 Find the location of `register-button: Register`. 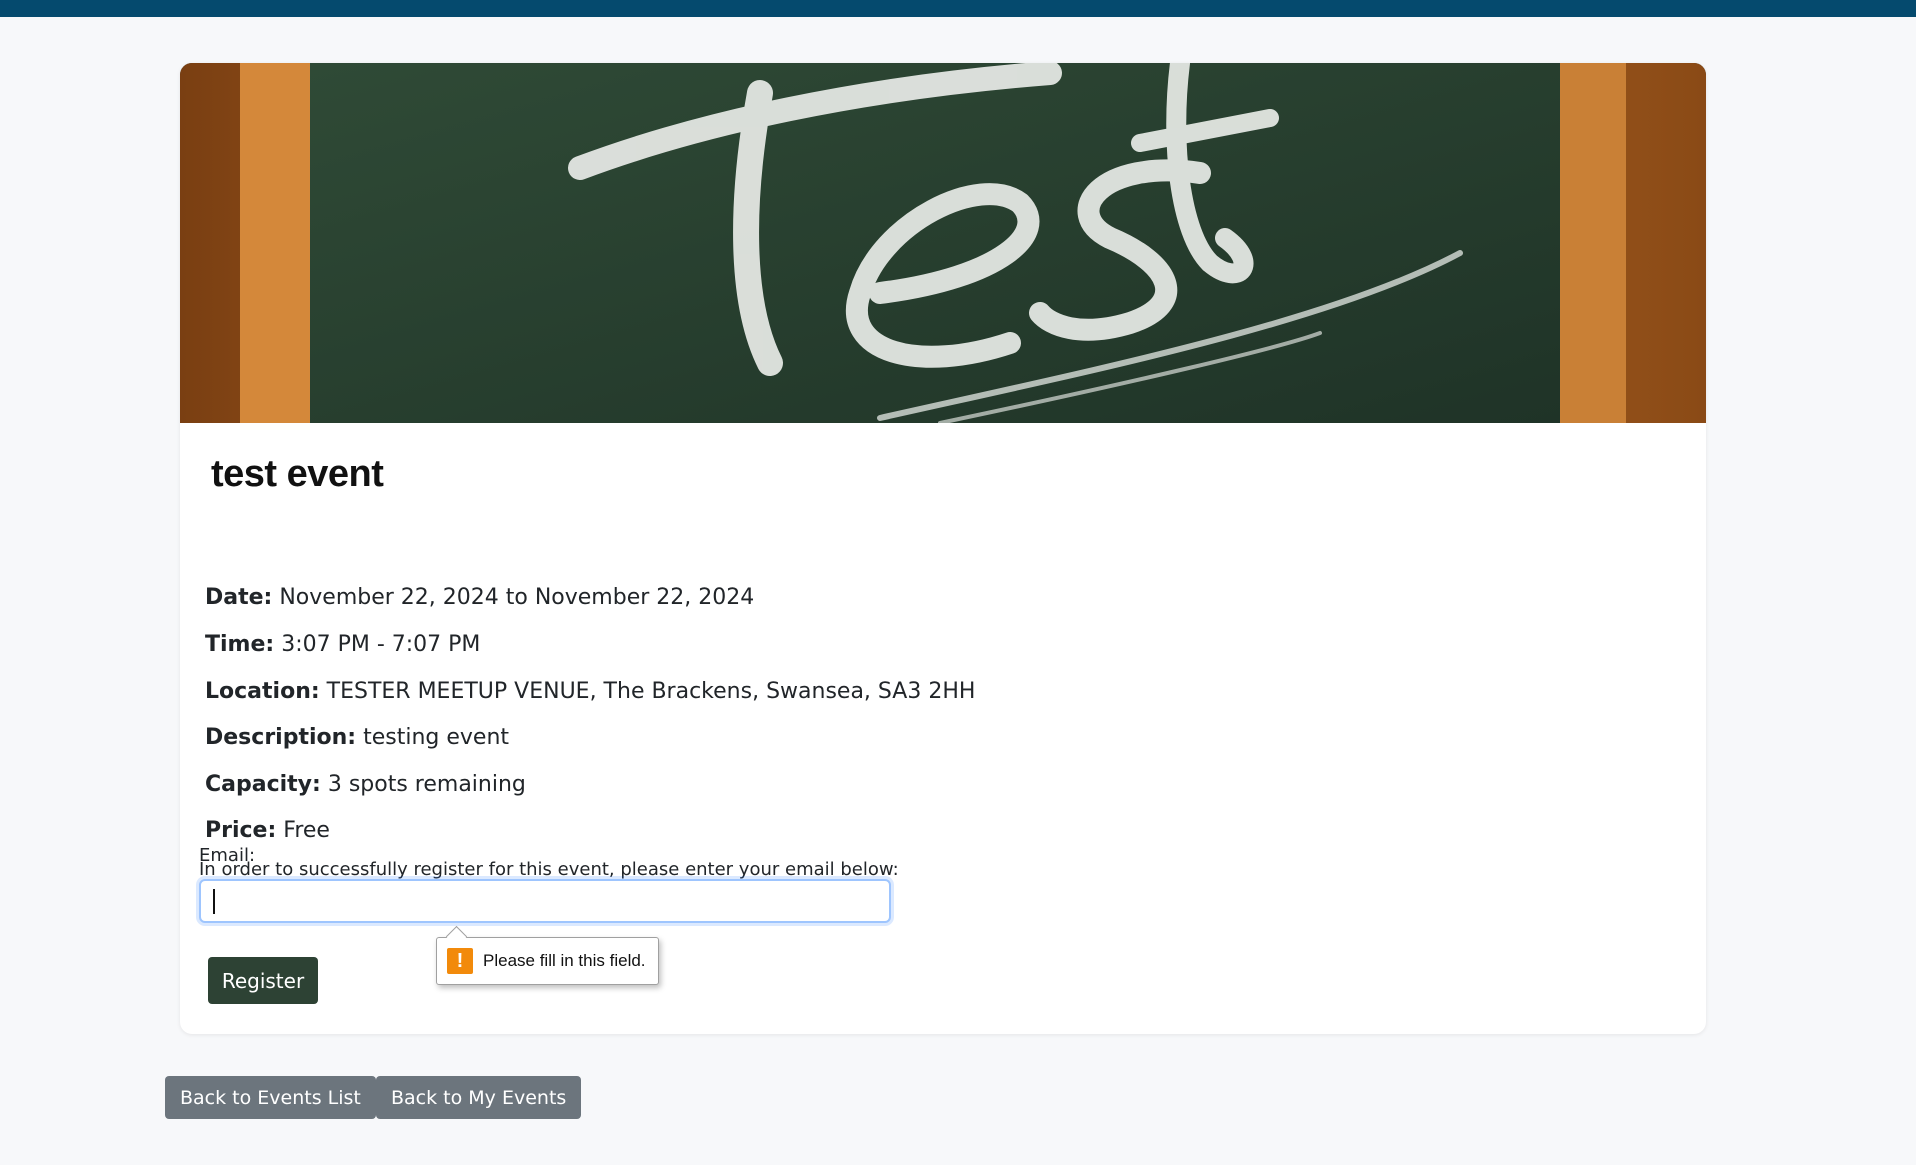

register-button: Register is located at coordinates (263, 980).